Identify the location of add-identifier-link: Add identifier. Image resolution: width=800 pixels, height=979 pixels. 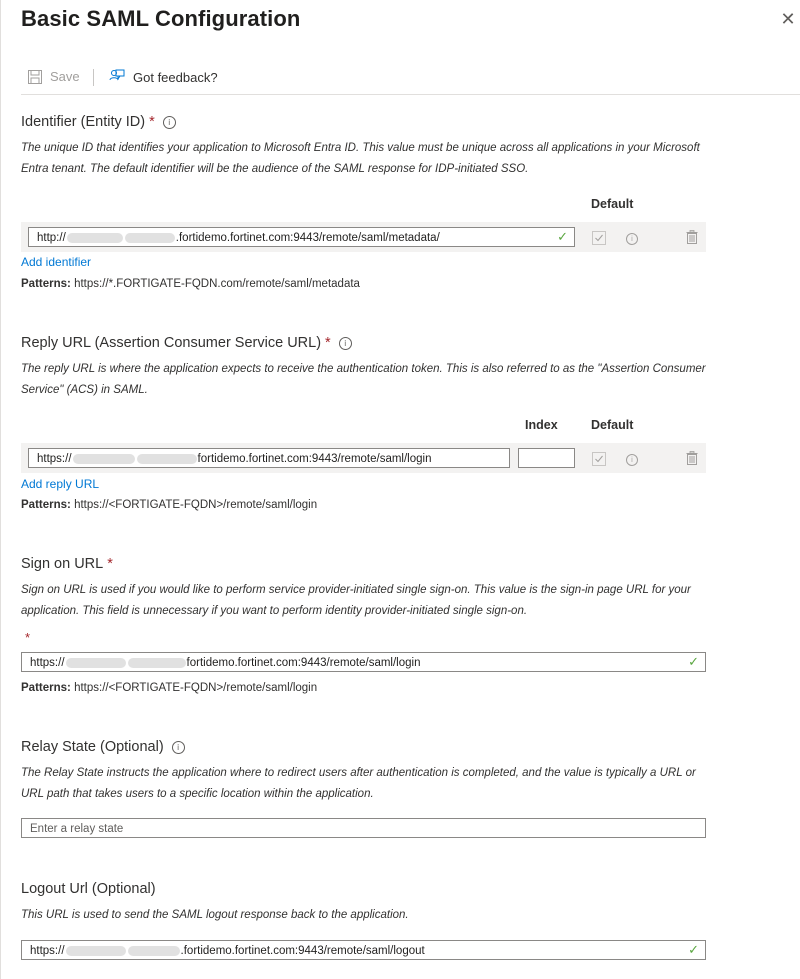
(56, 262).